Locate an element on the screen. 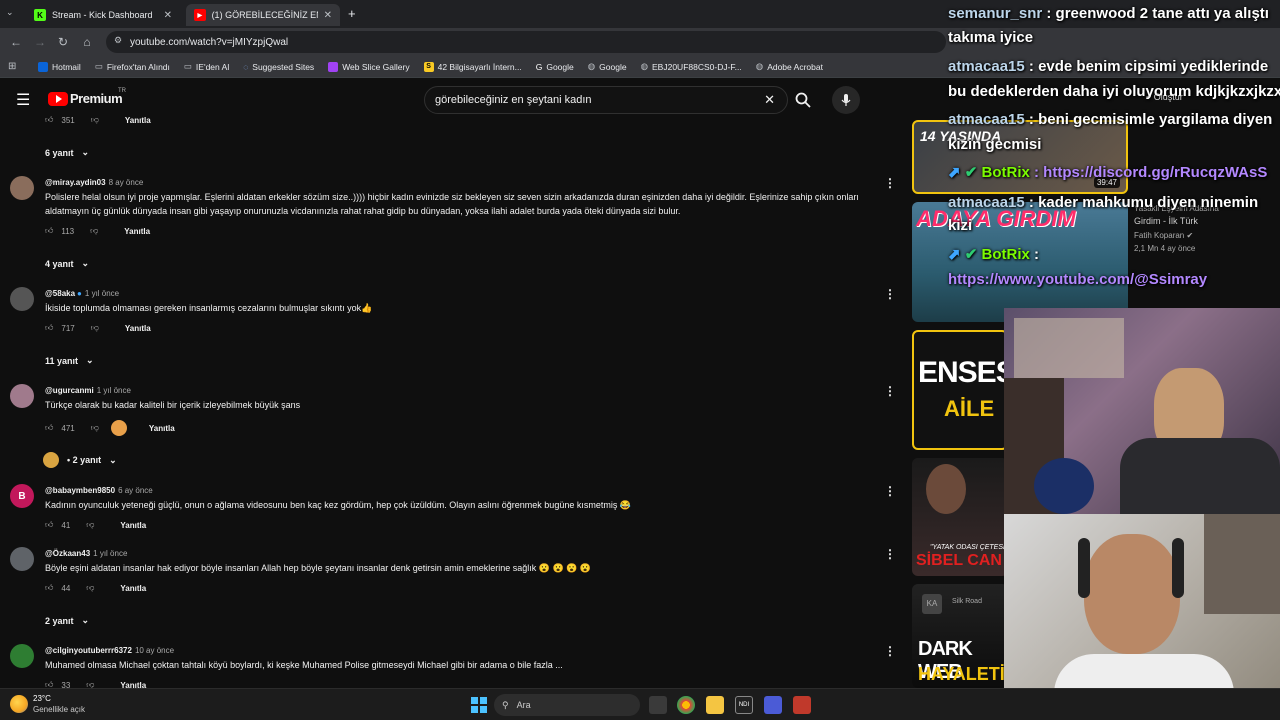 This screenshot has width=1280, height=720. search-button is located at coordinates (803, 100).